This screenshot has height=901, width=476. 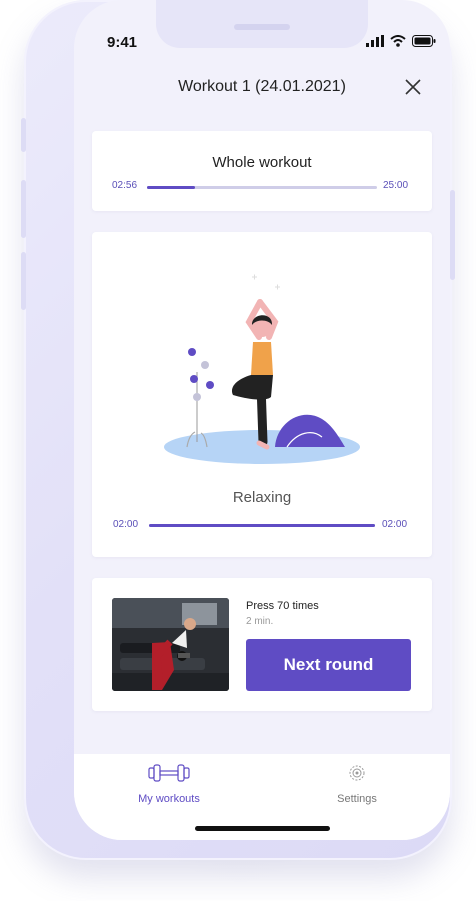 I want to click on exercise-name: Relaxing, so click(x=262, y=497).